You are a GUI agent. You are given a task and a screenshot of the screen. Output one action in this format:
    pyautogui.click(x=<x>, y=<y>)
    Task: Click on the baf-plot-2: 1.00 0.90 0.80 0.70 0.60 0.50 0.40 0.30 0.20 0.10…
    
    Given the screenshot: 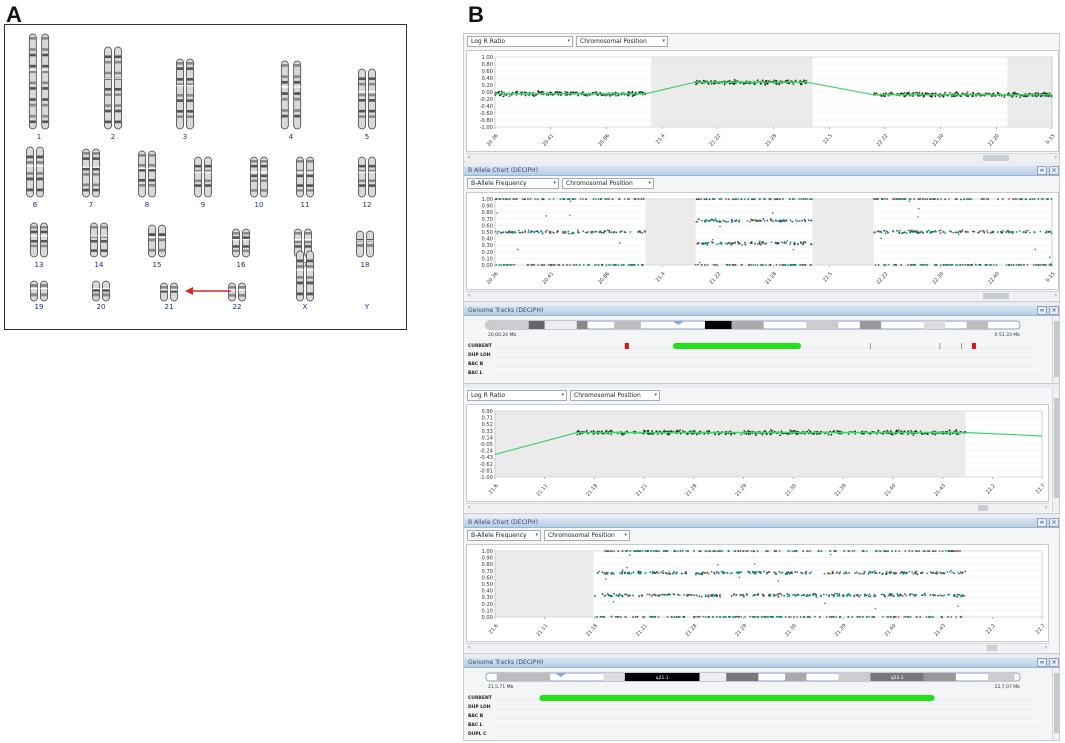 What is the action you would take?
    pyautogui.click(x=757, y=593)
    